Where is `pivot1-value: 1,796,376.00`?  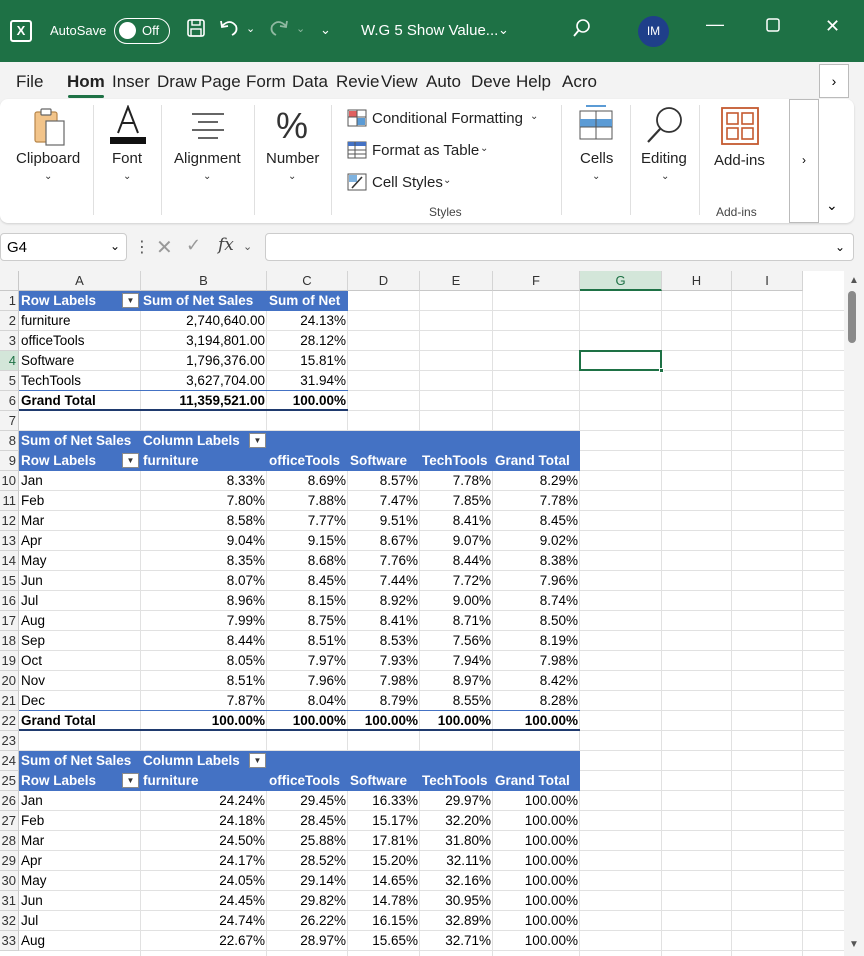 pivot1-value: 1,796,376.00 is located at coordinates (204, 361).